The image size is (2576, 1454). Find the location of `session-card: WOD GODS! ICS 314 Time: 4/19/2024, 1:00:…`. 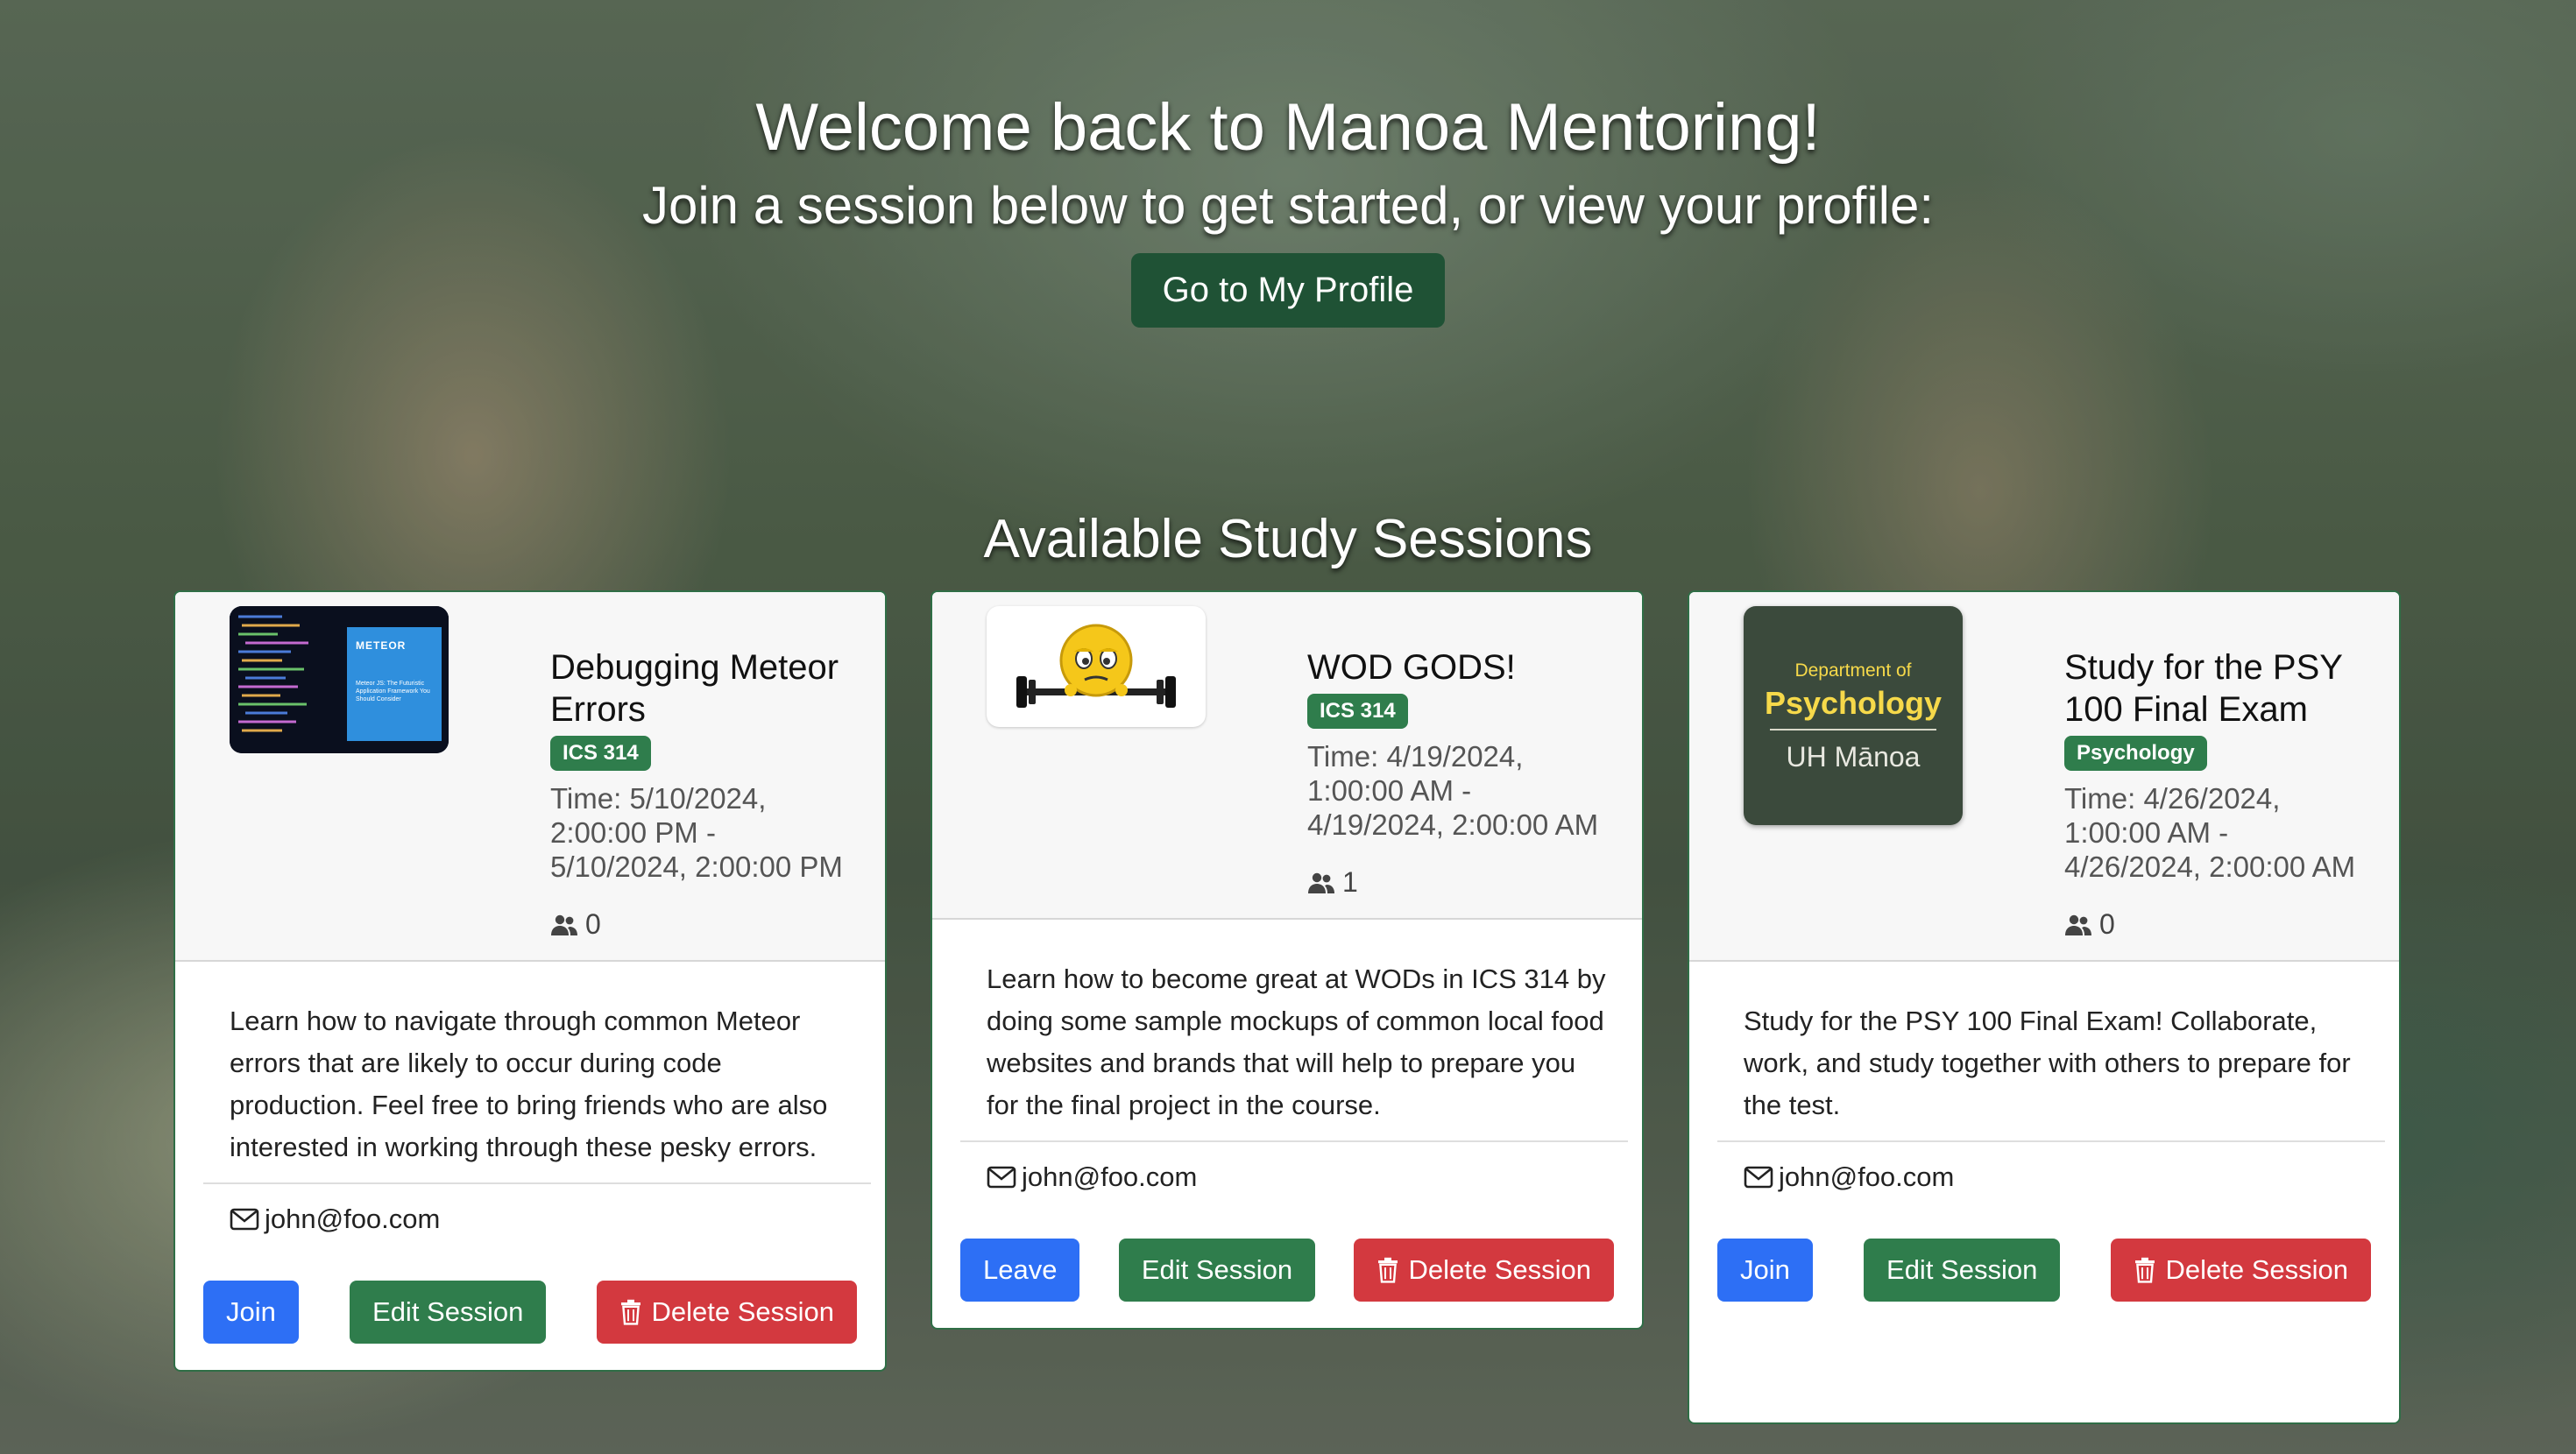

session-card: WOD GODS! ICS 314 Time: 4/19/2024, 1:00:… is located at coordinates (1287, 960).